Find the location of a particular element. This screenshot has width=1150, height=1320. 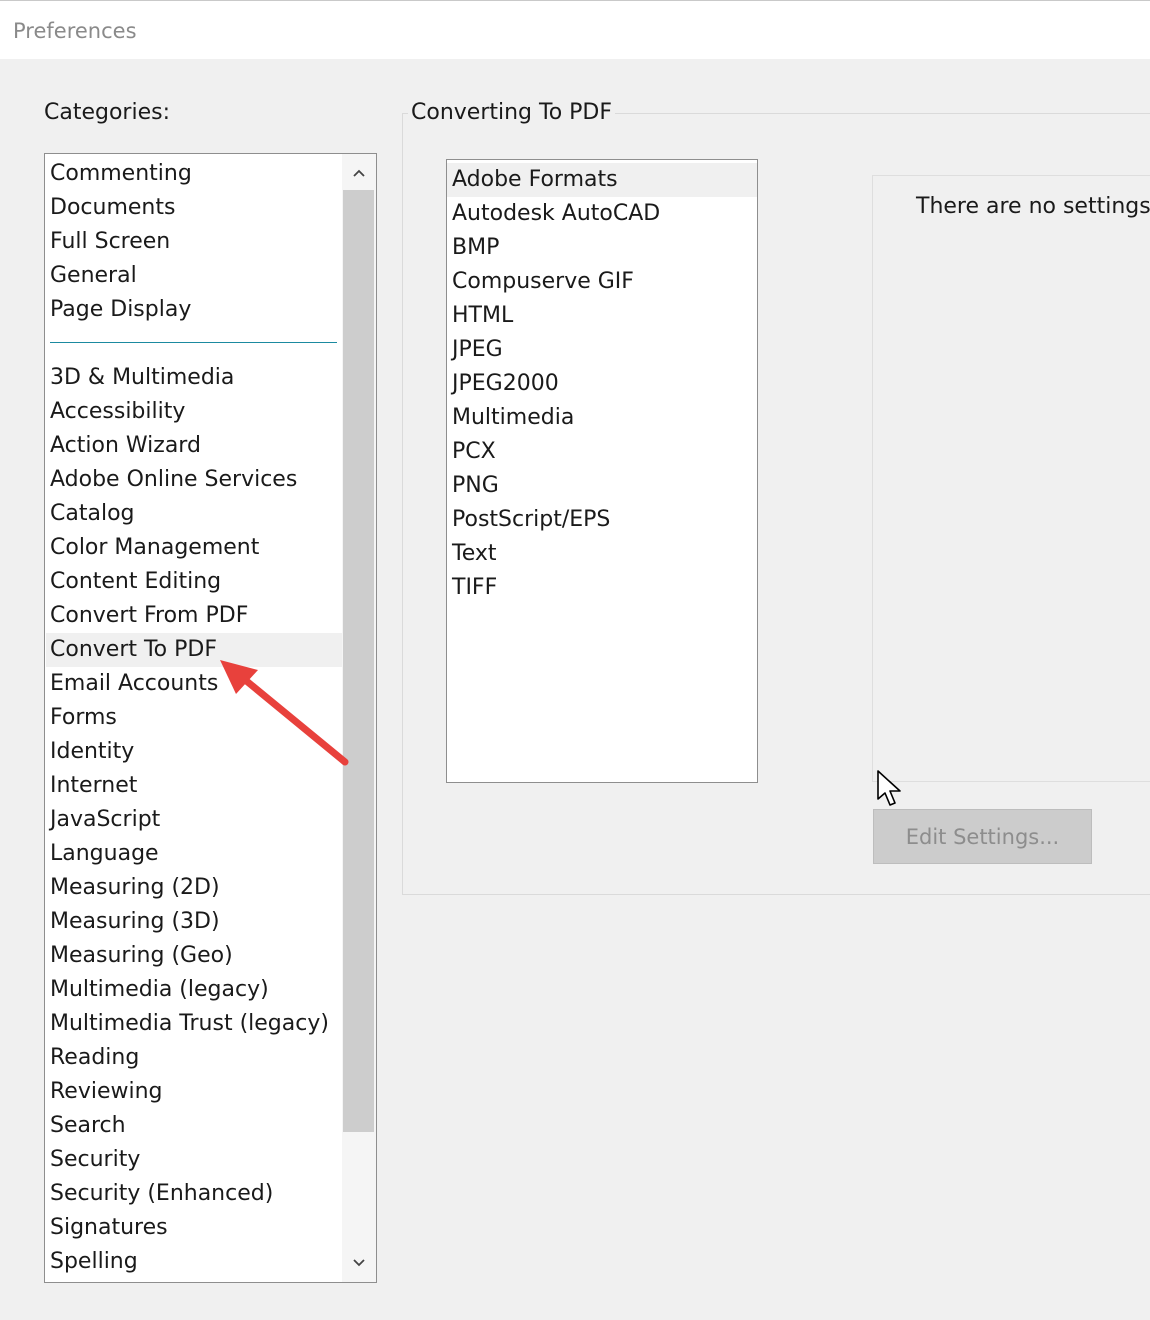

category-item: JavaScript is located at coordinates (196, 820).